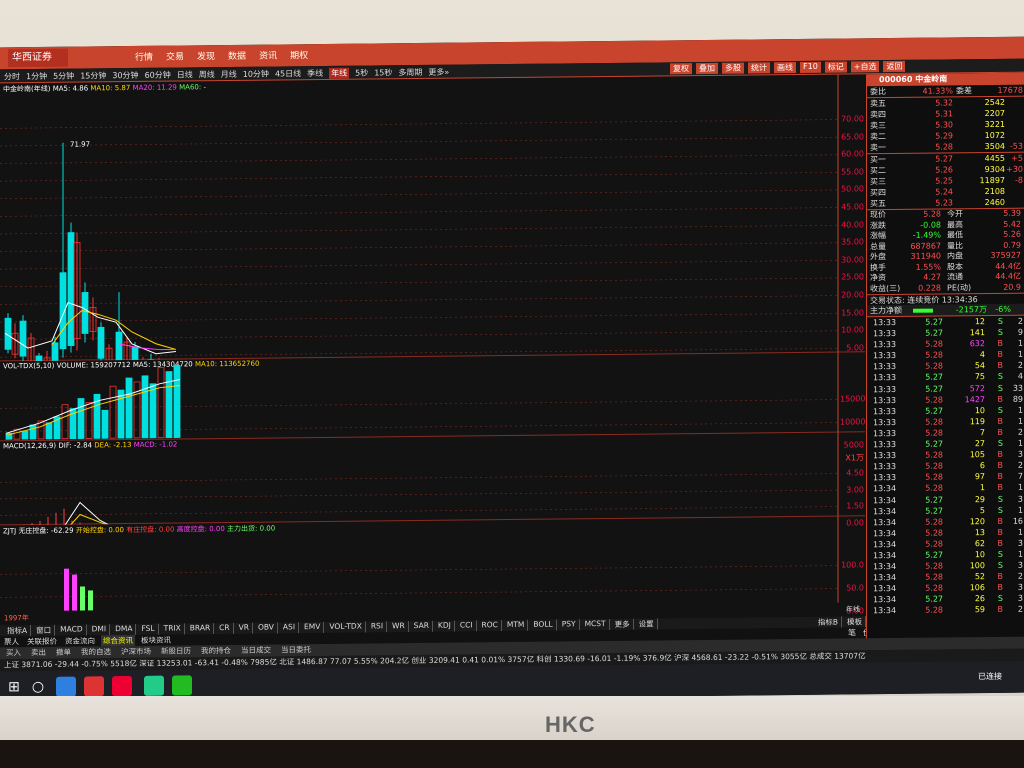  What do you see at coordinates (125, 75) in the screenshot?
I see `period-tab-4: 30分钟` at bounding box center [125, 75].